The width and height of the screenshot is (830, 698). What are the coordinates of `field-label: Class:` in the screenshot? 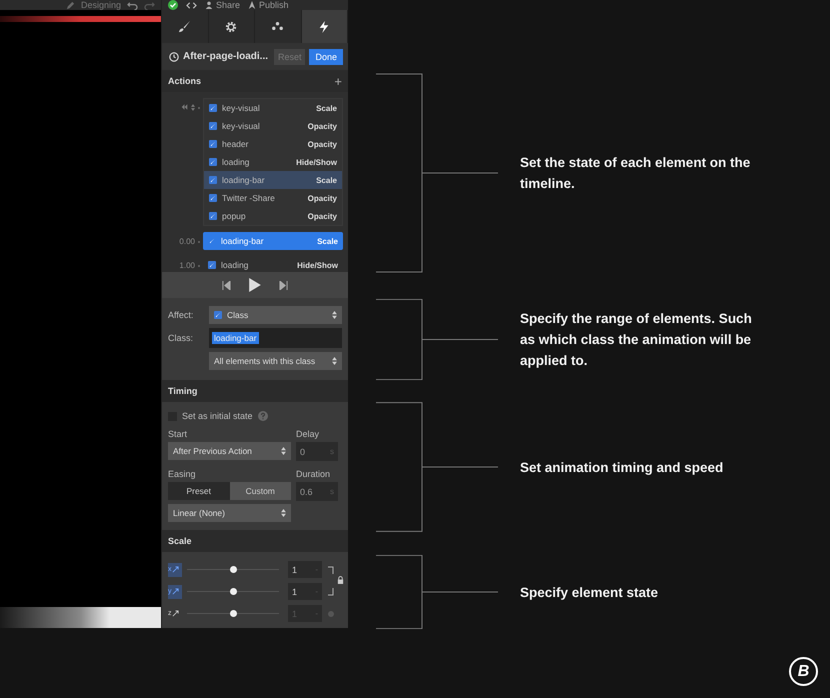 It's located at (181, 338).